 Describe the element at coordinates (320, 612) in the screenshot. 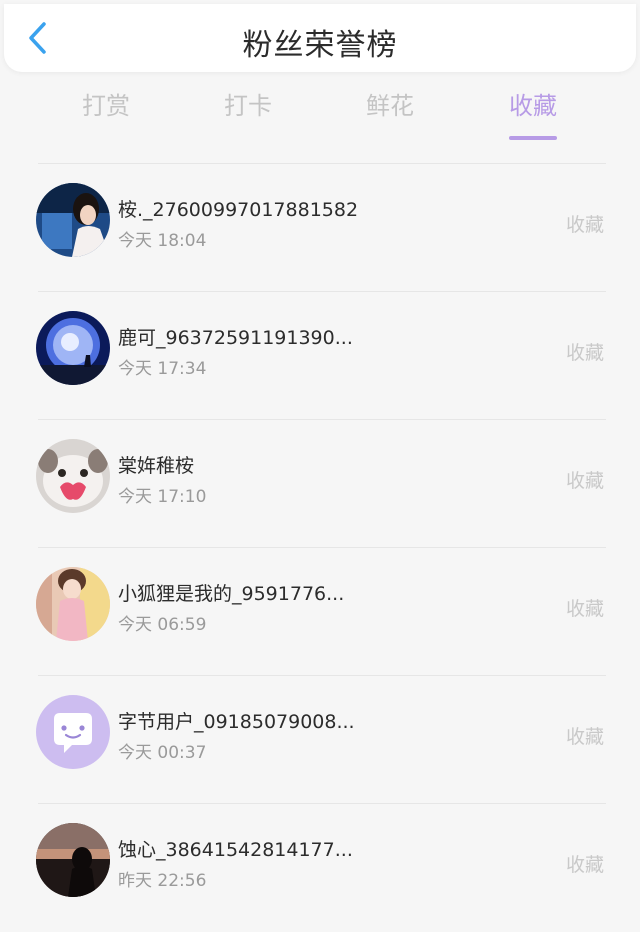

I see `list-item: 小狐狸是我的_9591776... 今天 06:59 收藏` at that location.